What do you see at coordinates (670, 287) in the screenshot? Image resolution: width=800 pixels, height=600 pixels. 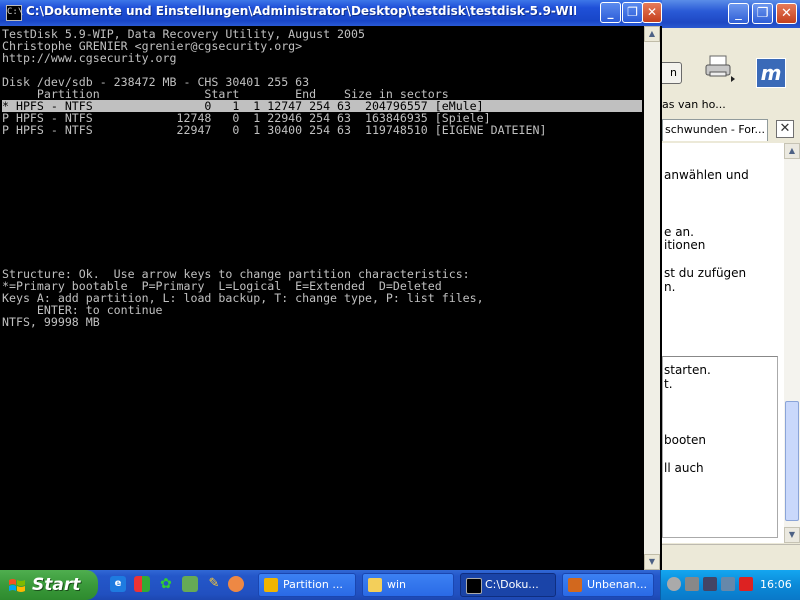 I see `page-text-line: n.` at bounding box center [670, 287].